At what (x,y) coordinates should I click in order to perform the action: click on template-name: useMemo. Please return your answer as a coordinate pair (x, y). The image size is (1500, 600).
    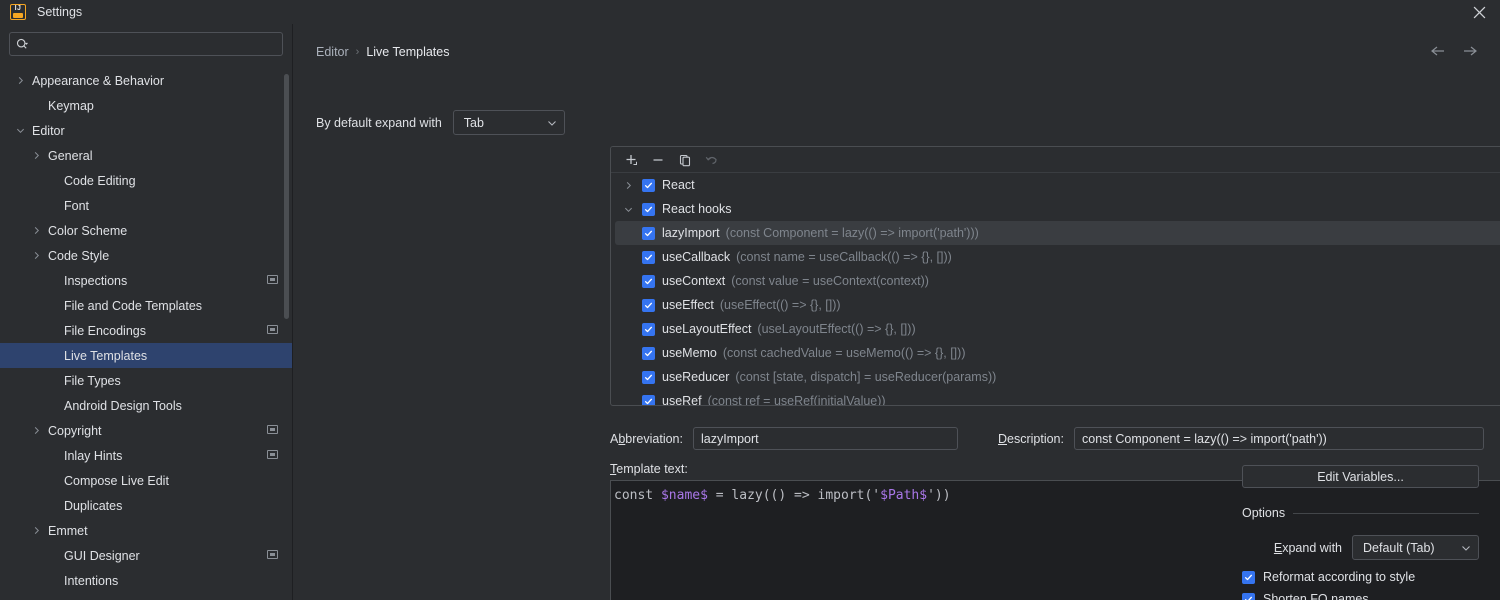
    Looking at the image, I should click on (689, 353).